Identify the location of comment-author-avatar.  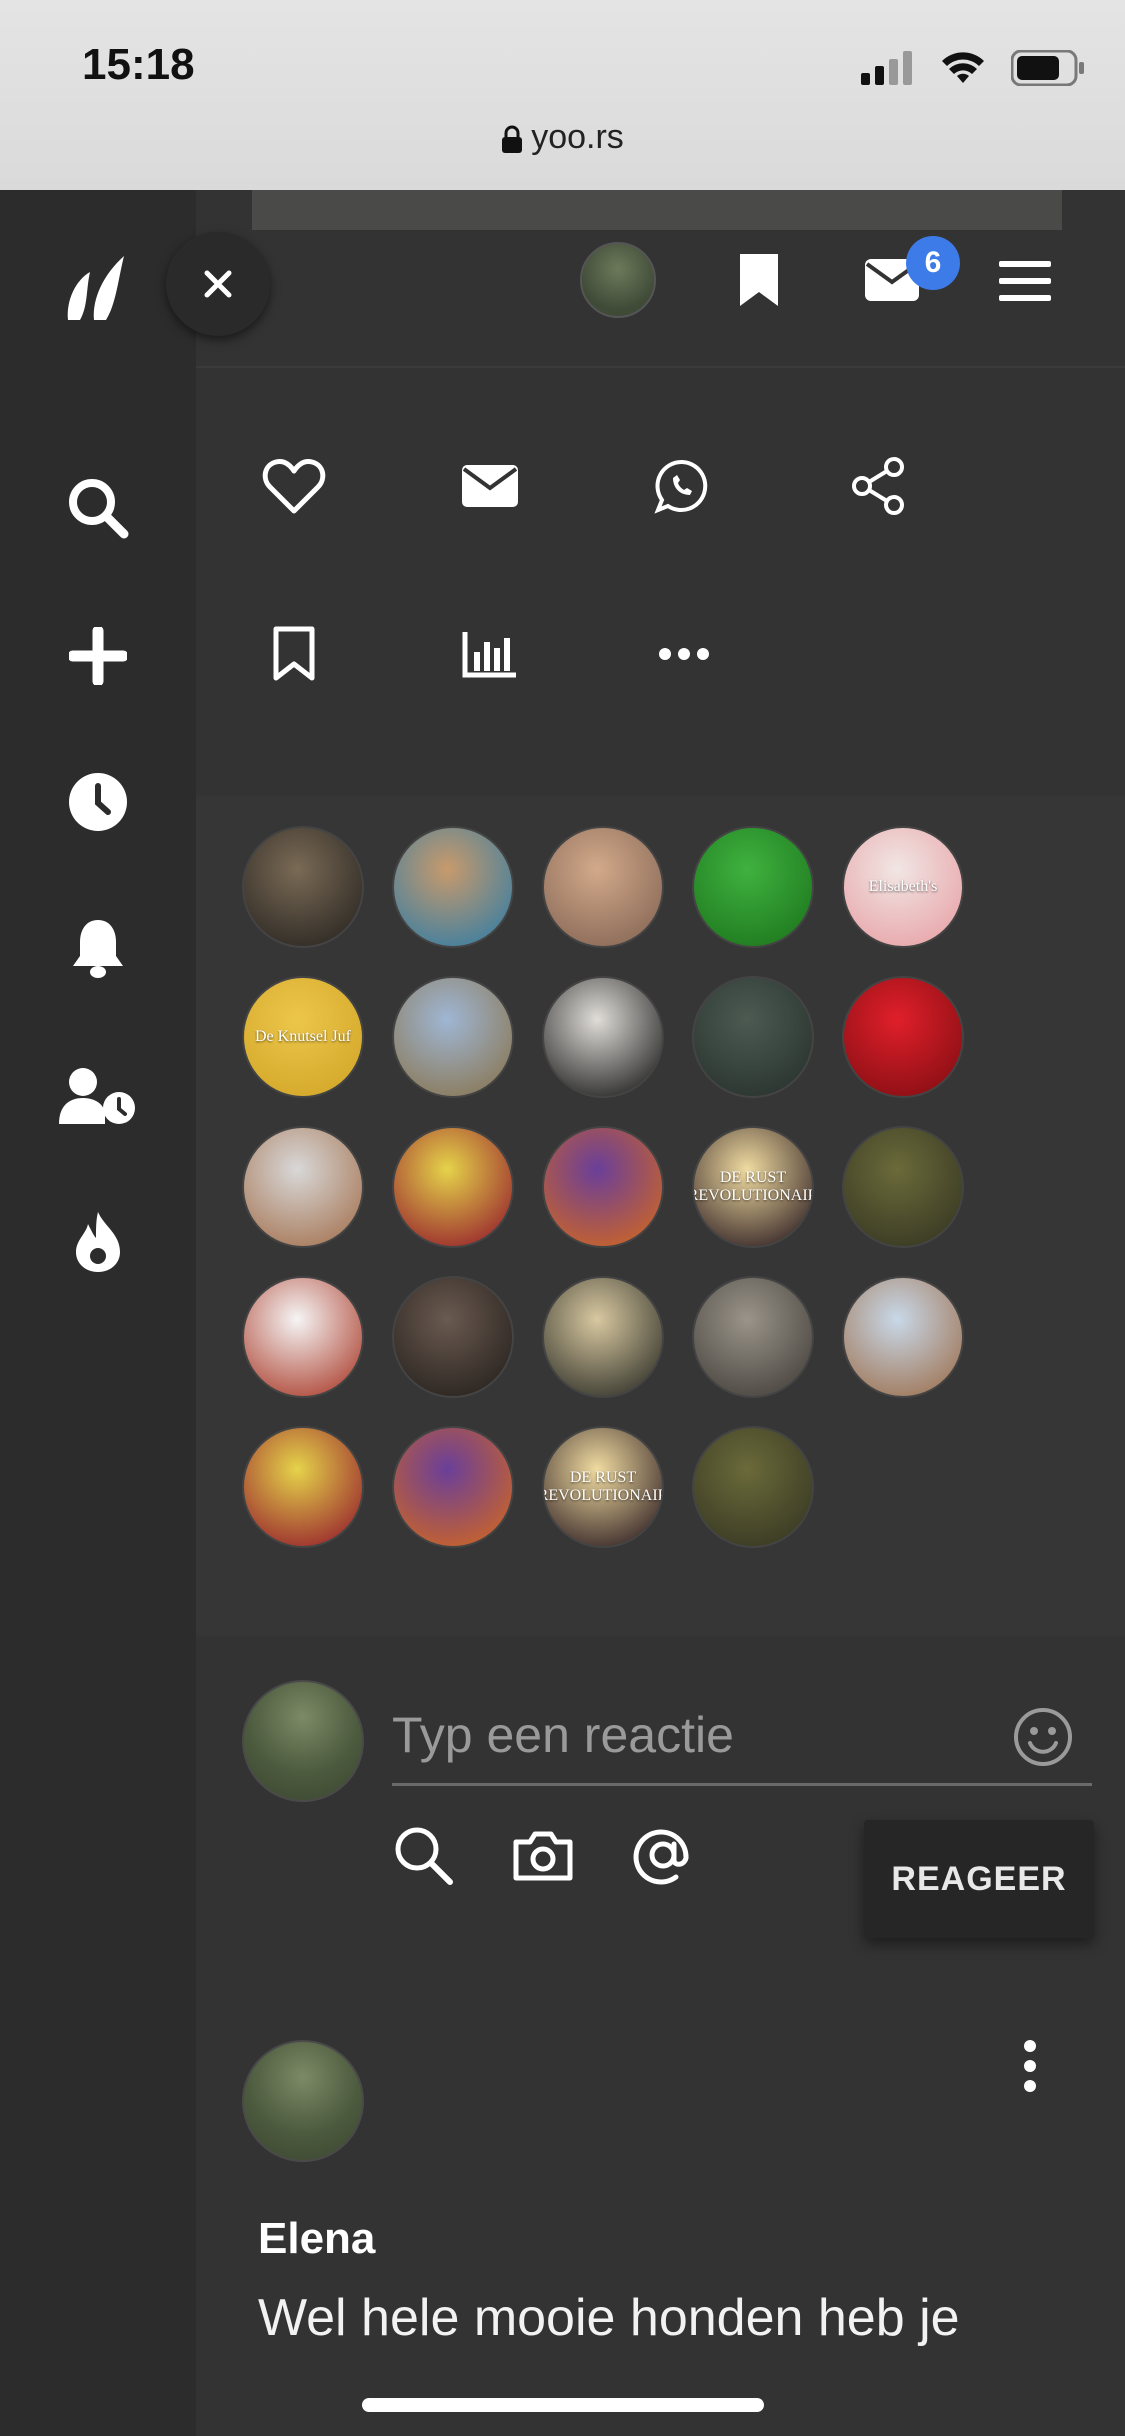
(303, 2101).